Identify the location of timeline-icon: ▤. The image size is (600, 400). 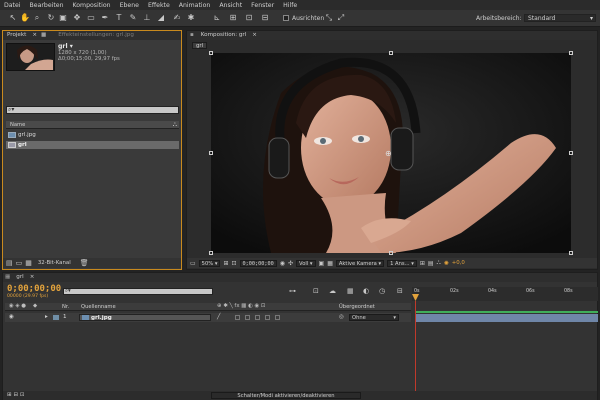
(431, 263).